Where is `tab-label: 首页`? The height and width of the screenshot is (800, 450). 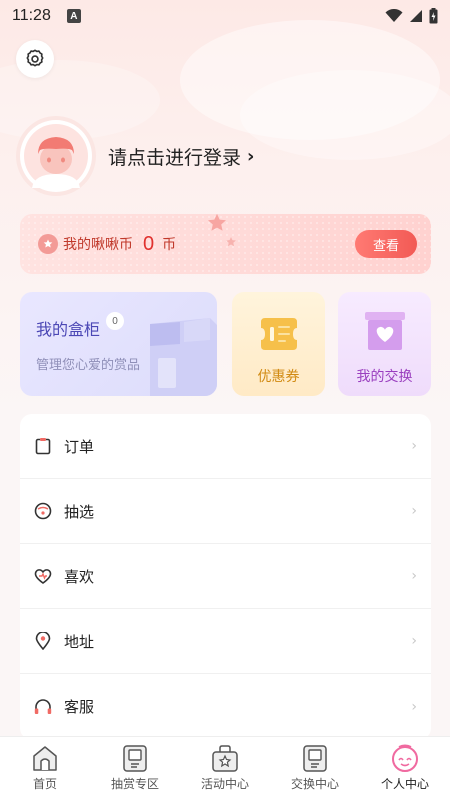 tab-label: 首页 is located at coordinates (44, 784).